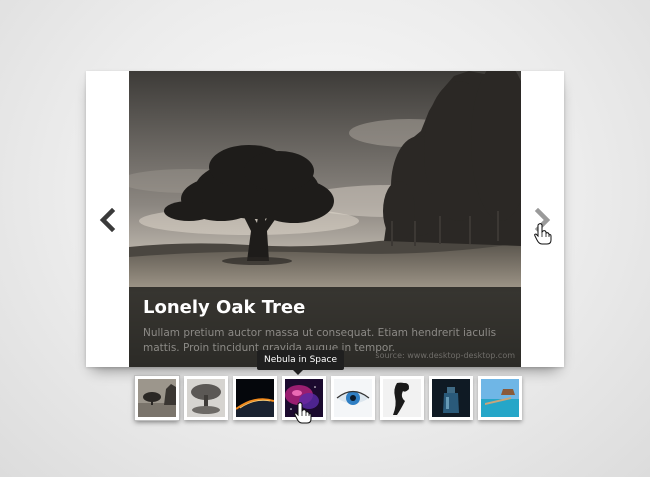 The width and height of the screenshot is (650, 477). Describe the element at coordinates (500, 398) in the screenshot. I see `thumbnail-beach-pier` at that location.